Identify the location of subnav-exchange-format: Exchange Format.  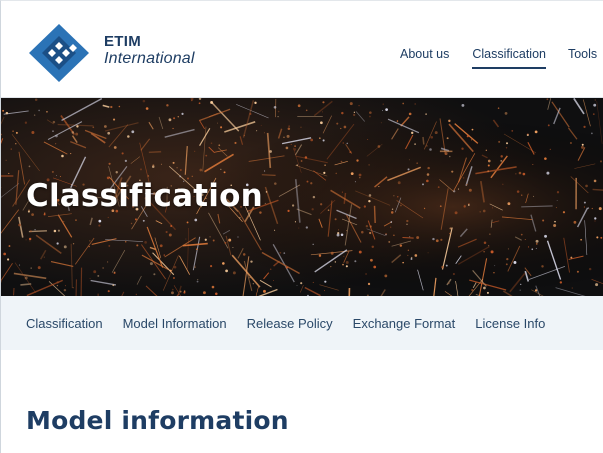
(404, 323).